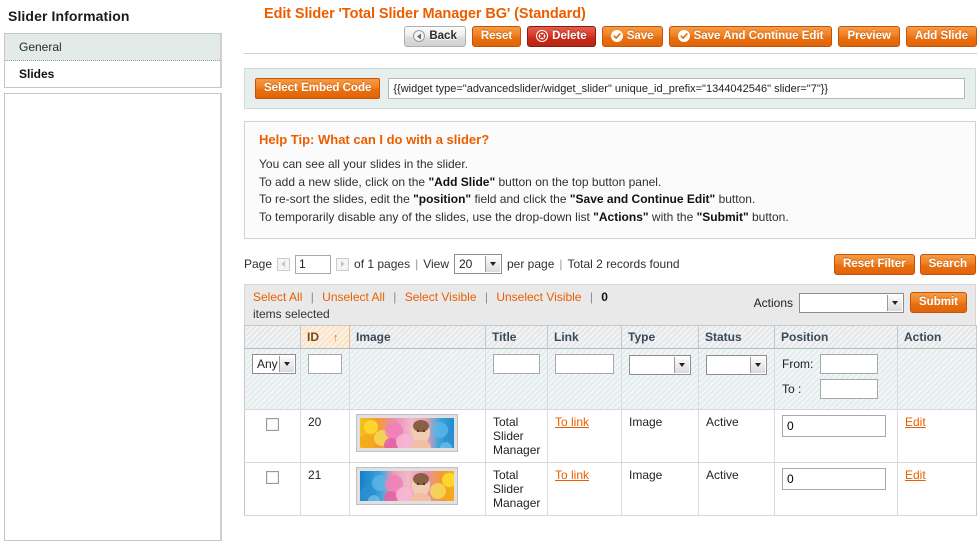 Image resolution: width=980 pixels, height=548 pixels. I want to click on page-input, so click(313, 264).